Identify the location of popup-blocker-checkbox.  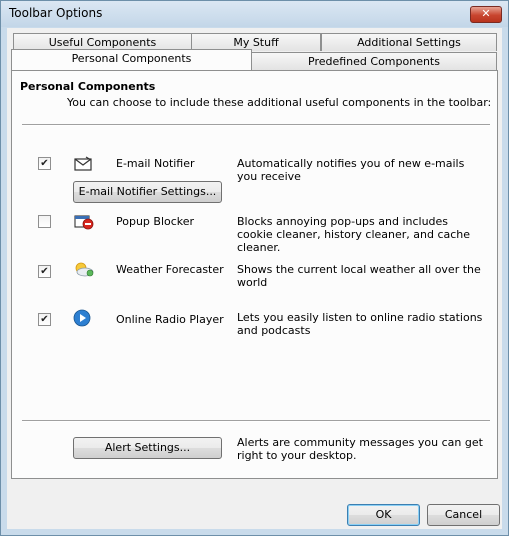
(44, 221).